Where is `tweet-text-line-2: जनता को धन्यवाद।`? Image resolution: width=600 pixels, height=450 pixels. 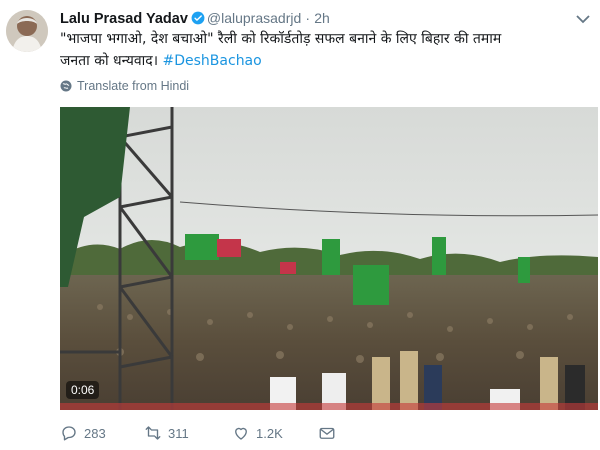
tweet-text-line-2: जनता को धन्यवाद। is located at coordinates (109, 61).